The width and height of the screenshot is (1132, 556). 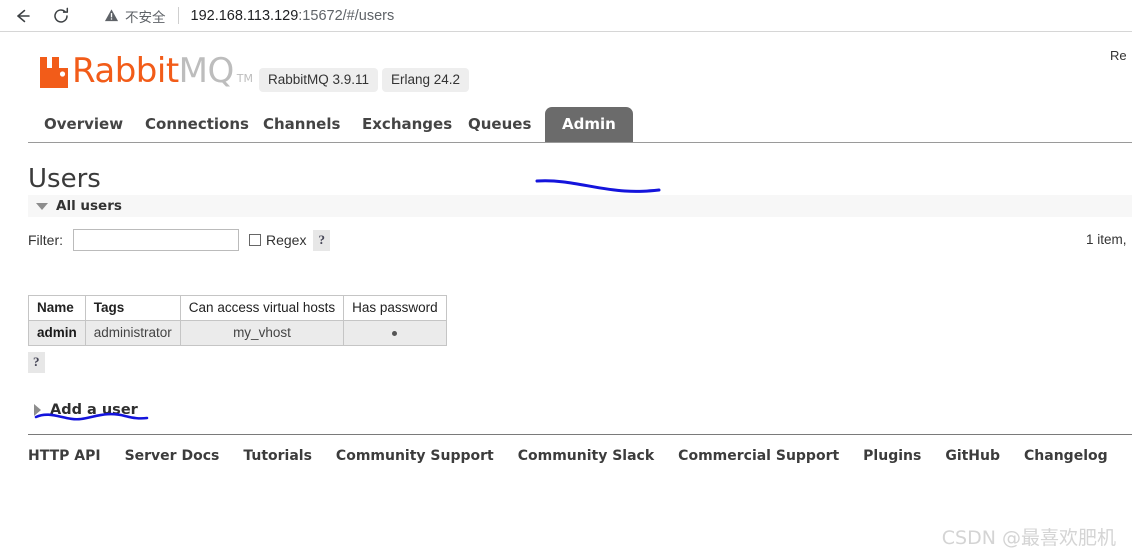 I want to click on cell-user-tags: administrator, so click(x=132, y=333).